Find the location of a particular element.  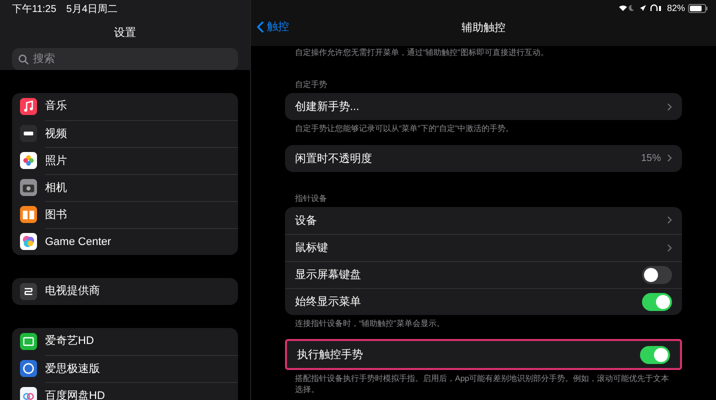

settings-row: 鼠标键 is located at coordinates (483, 247).